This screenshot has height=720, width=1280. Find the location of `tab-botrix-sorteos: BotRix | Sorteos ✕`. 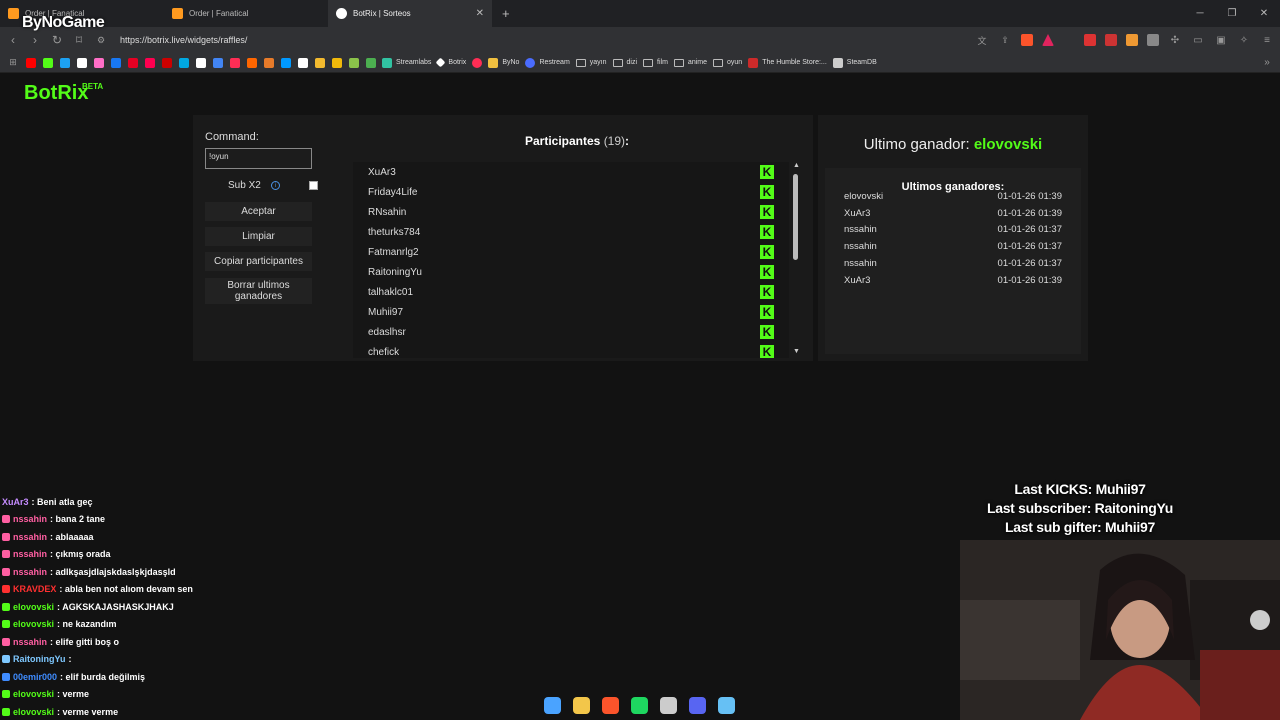

tab-botrix-sorteos: BotRix | Sorteos ✕ is located at coordinates (410, 13).